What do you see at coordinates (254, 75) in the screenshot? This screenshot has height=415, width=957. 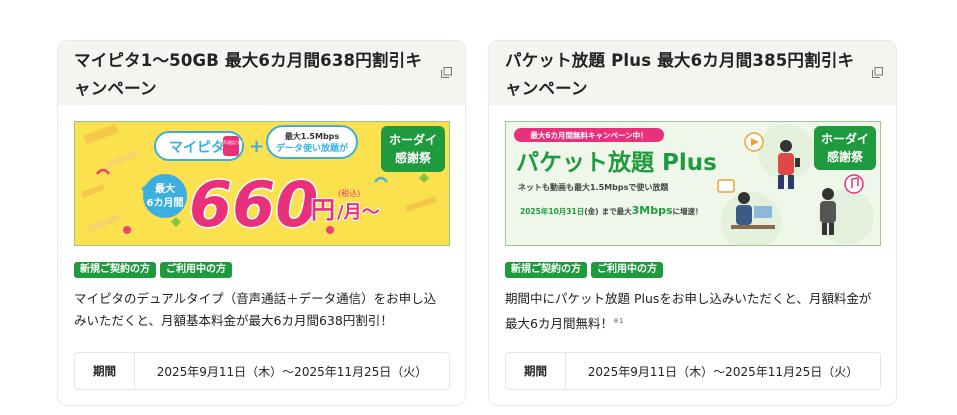 I see `card-title: マイピタ1～50GB 最大6カ月間638円割引キ ャンペーン` at bounding box center [254, 75].